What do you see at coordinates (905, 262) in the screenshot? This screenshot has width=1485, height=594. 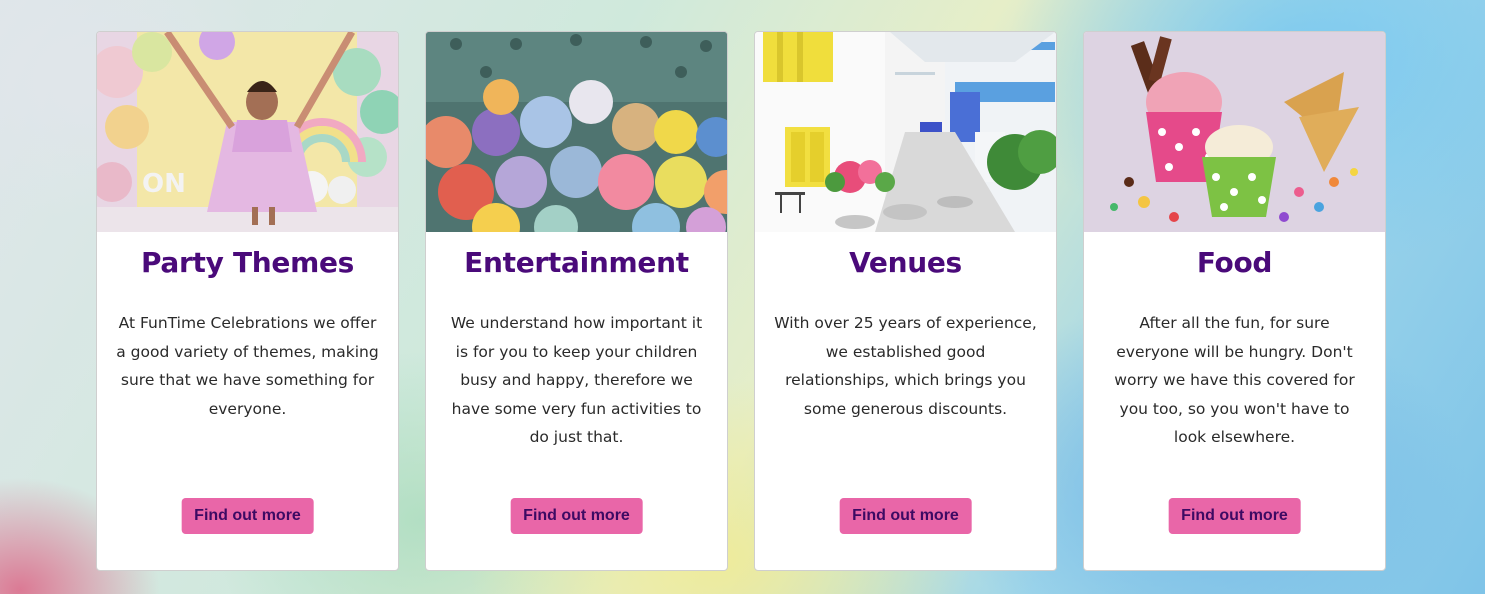 I see `card-title: Venues` at bounding box center [905, 262].